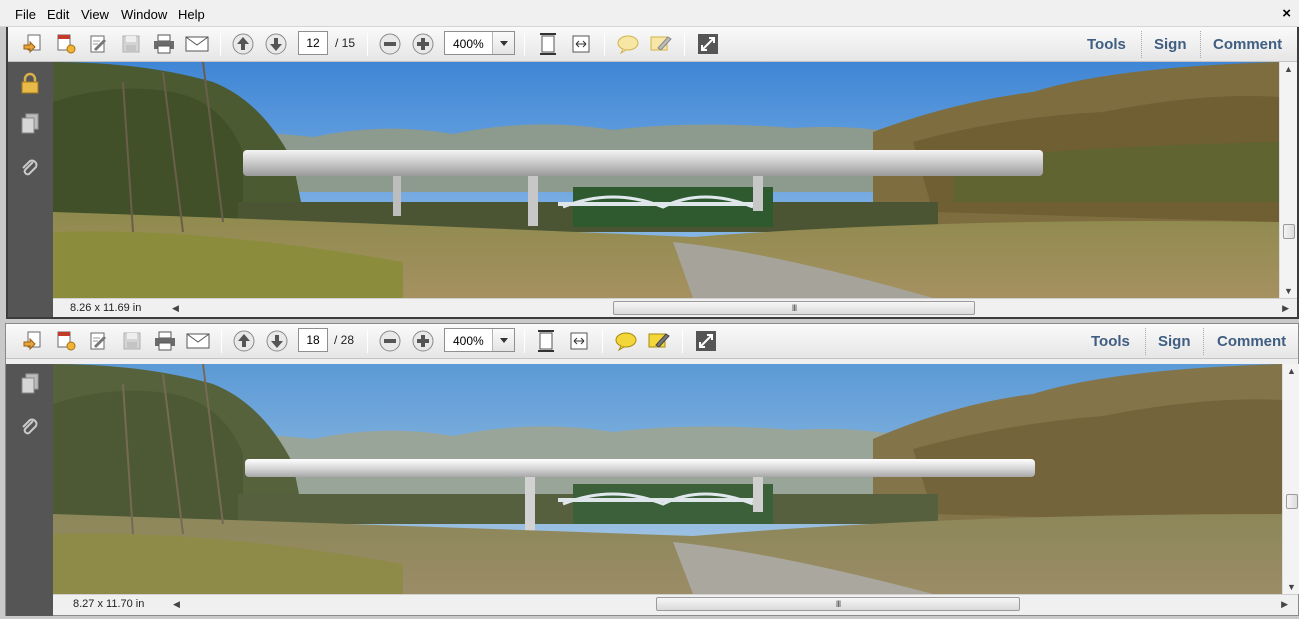 Image resolution: width=1299 pixels, height=619 pixels. I want to click on menu-help: Help, so click(191, 14).